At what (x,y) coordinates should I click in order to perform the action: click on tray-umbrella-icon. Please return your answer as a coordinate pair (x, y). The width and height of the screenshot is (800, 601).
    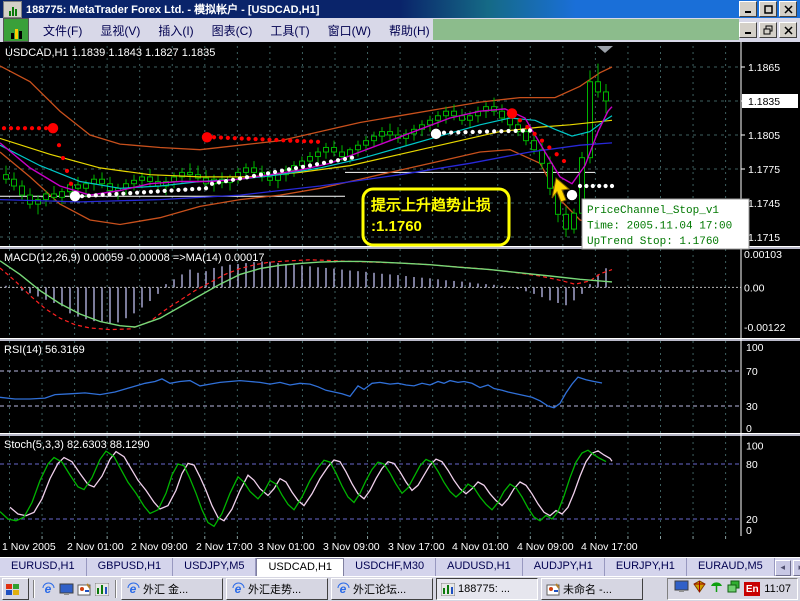
    Looking at the image, I should click on (716, 589).